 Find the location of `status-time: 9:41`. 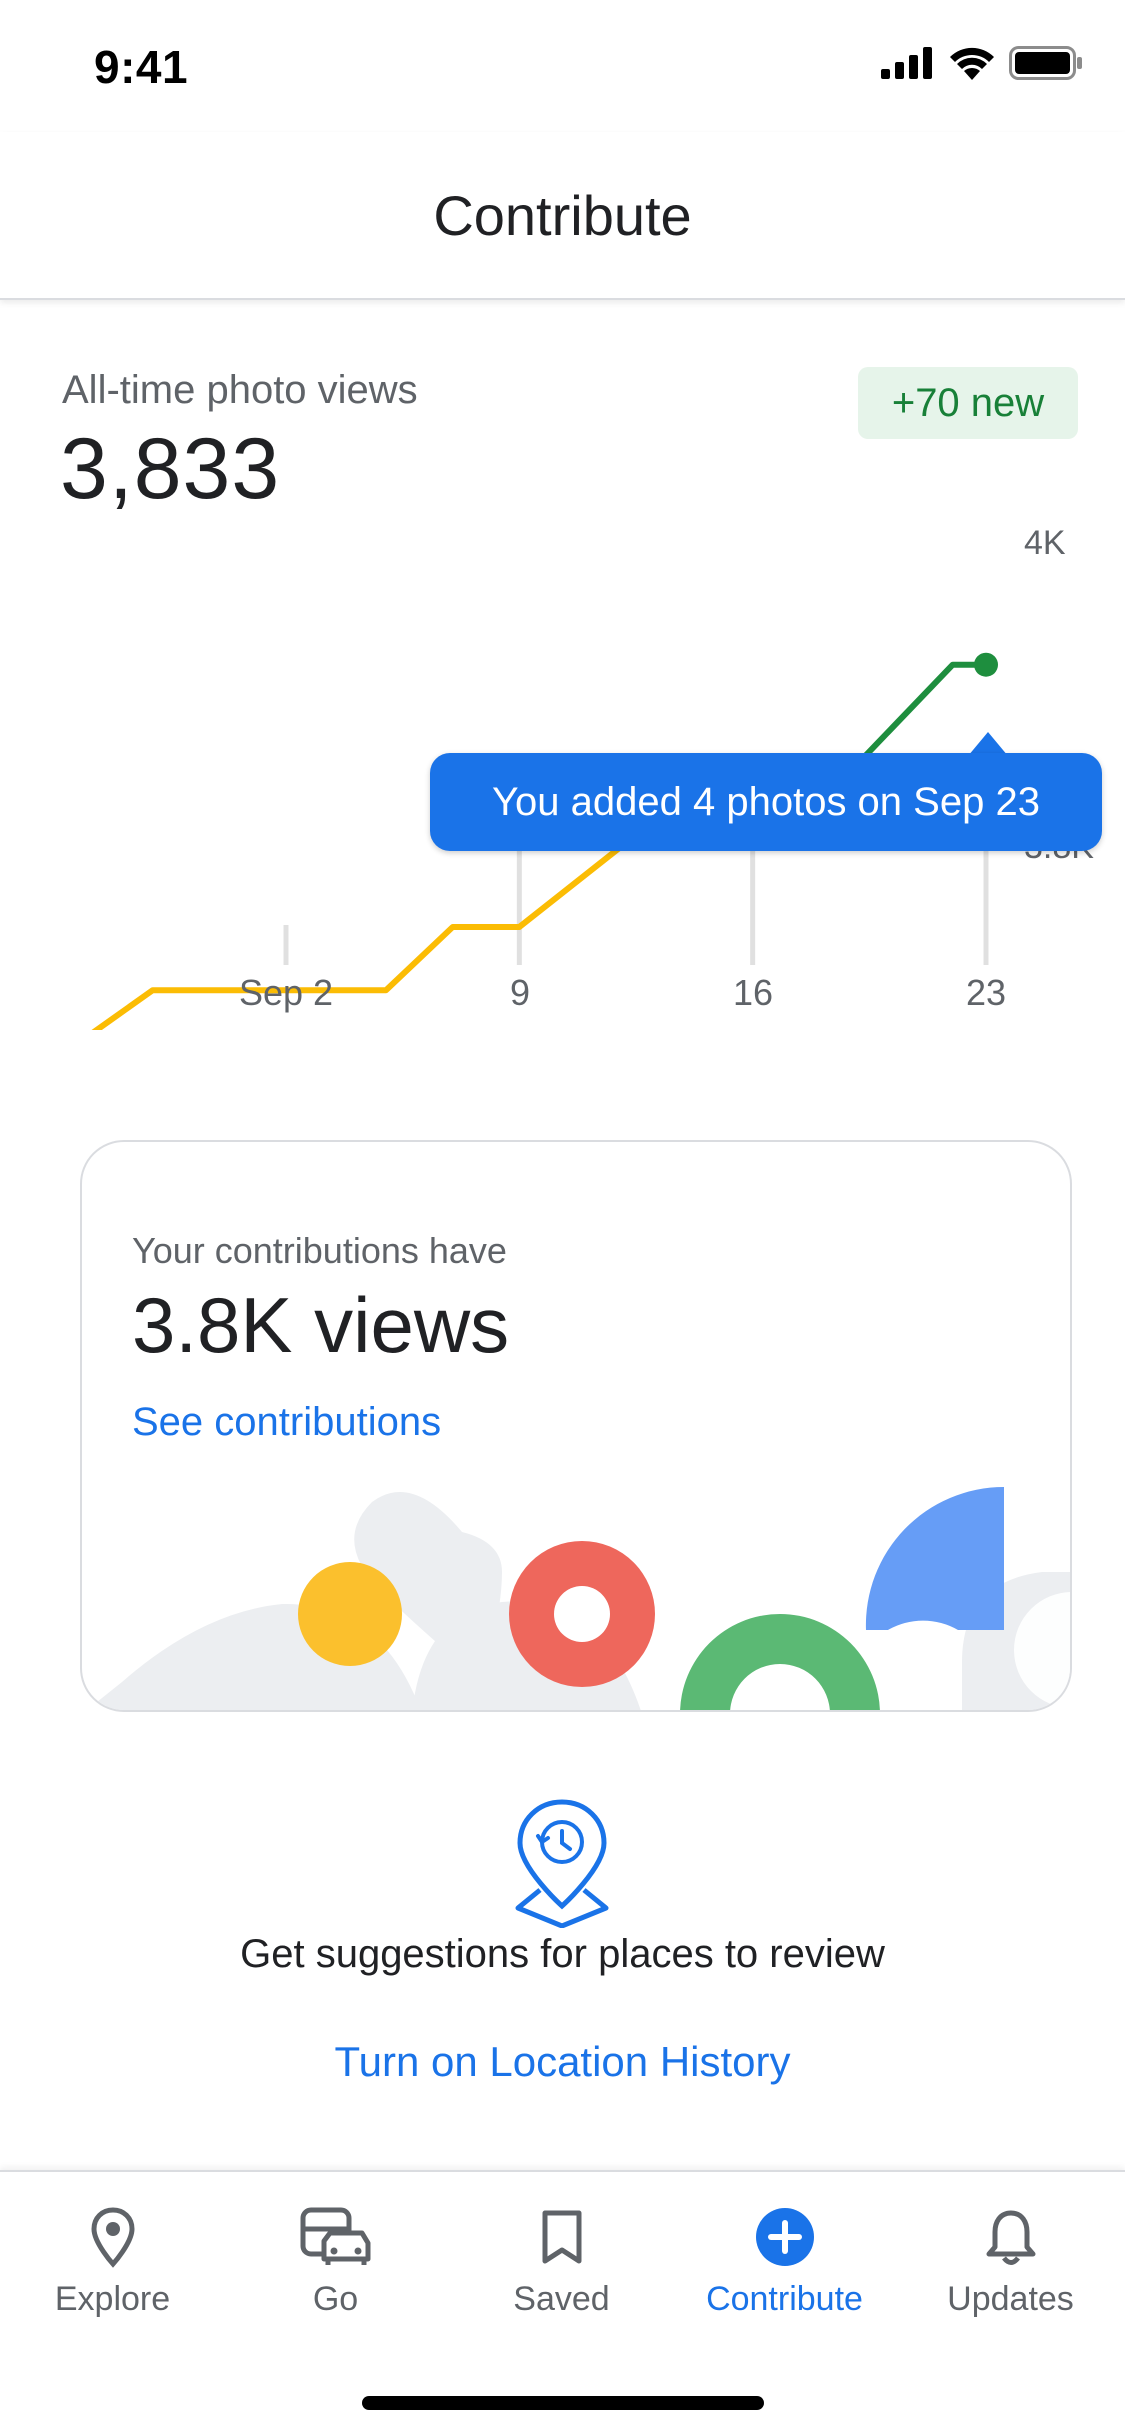

status-time: 9:41 is located at coordinates (141, 67).